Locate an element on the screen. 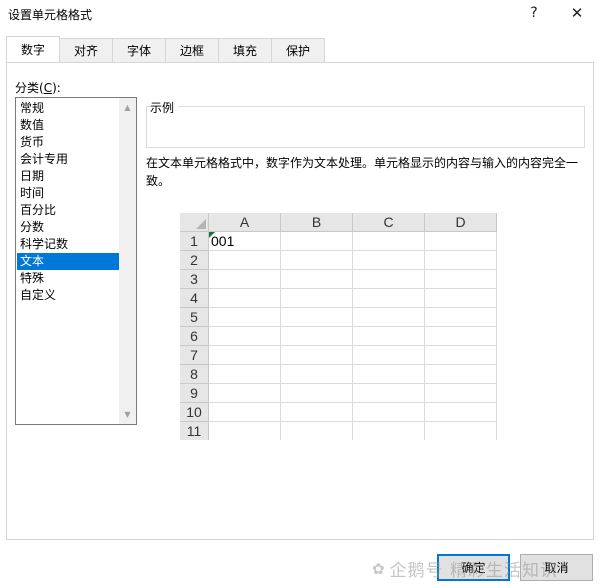  row-header: 11 is located at coordinates (194, 431).